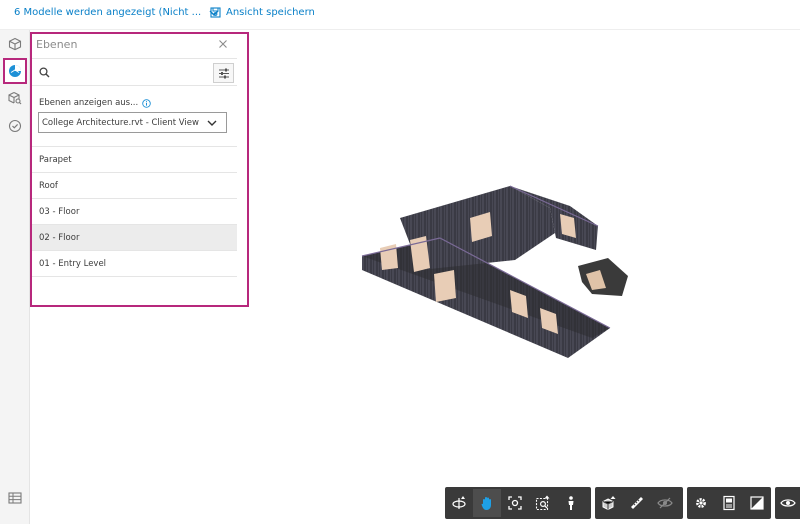  Describe the element at coordinates (44, 72) in the screenshot. I see `search-icon` at that location.